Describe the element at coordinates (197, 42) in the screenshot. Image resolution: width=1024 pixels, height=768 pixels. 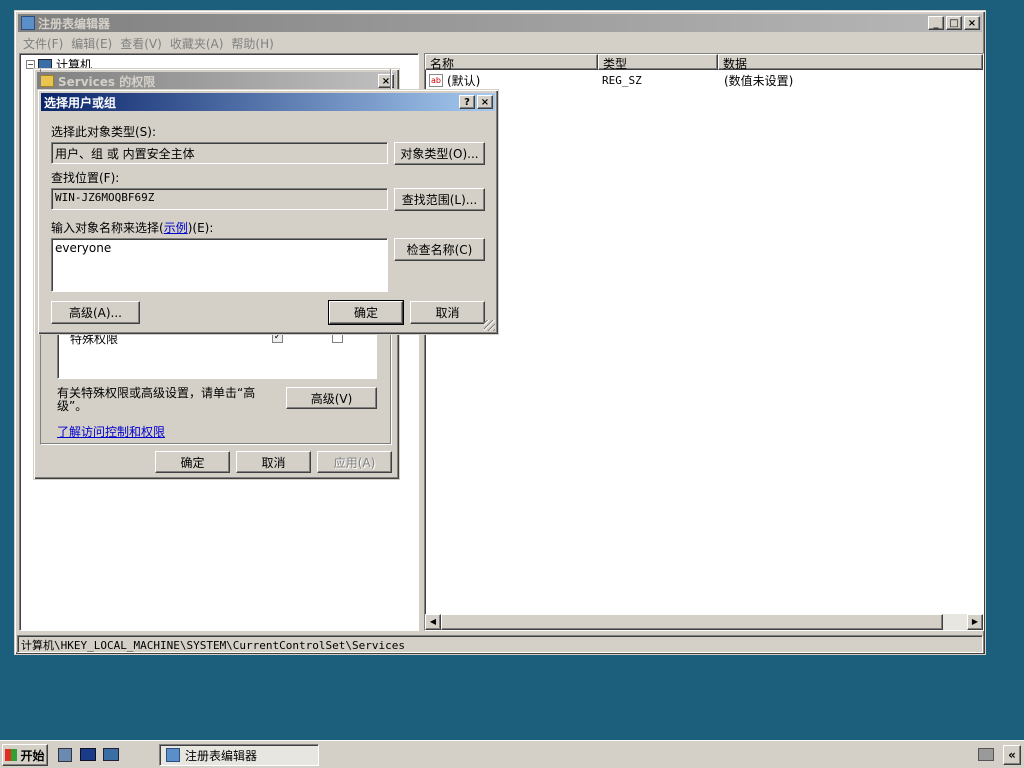
I see `menu-favorites: 收藏夹(A)` at that location.